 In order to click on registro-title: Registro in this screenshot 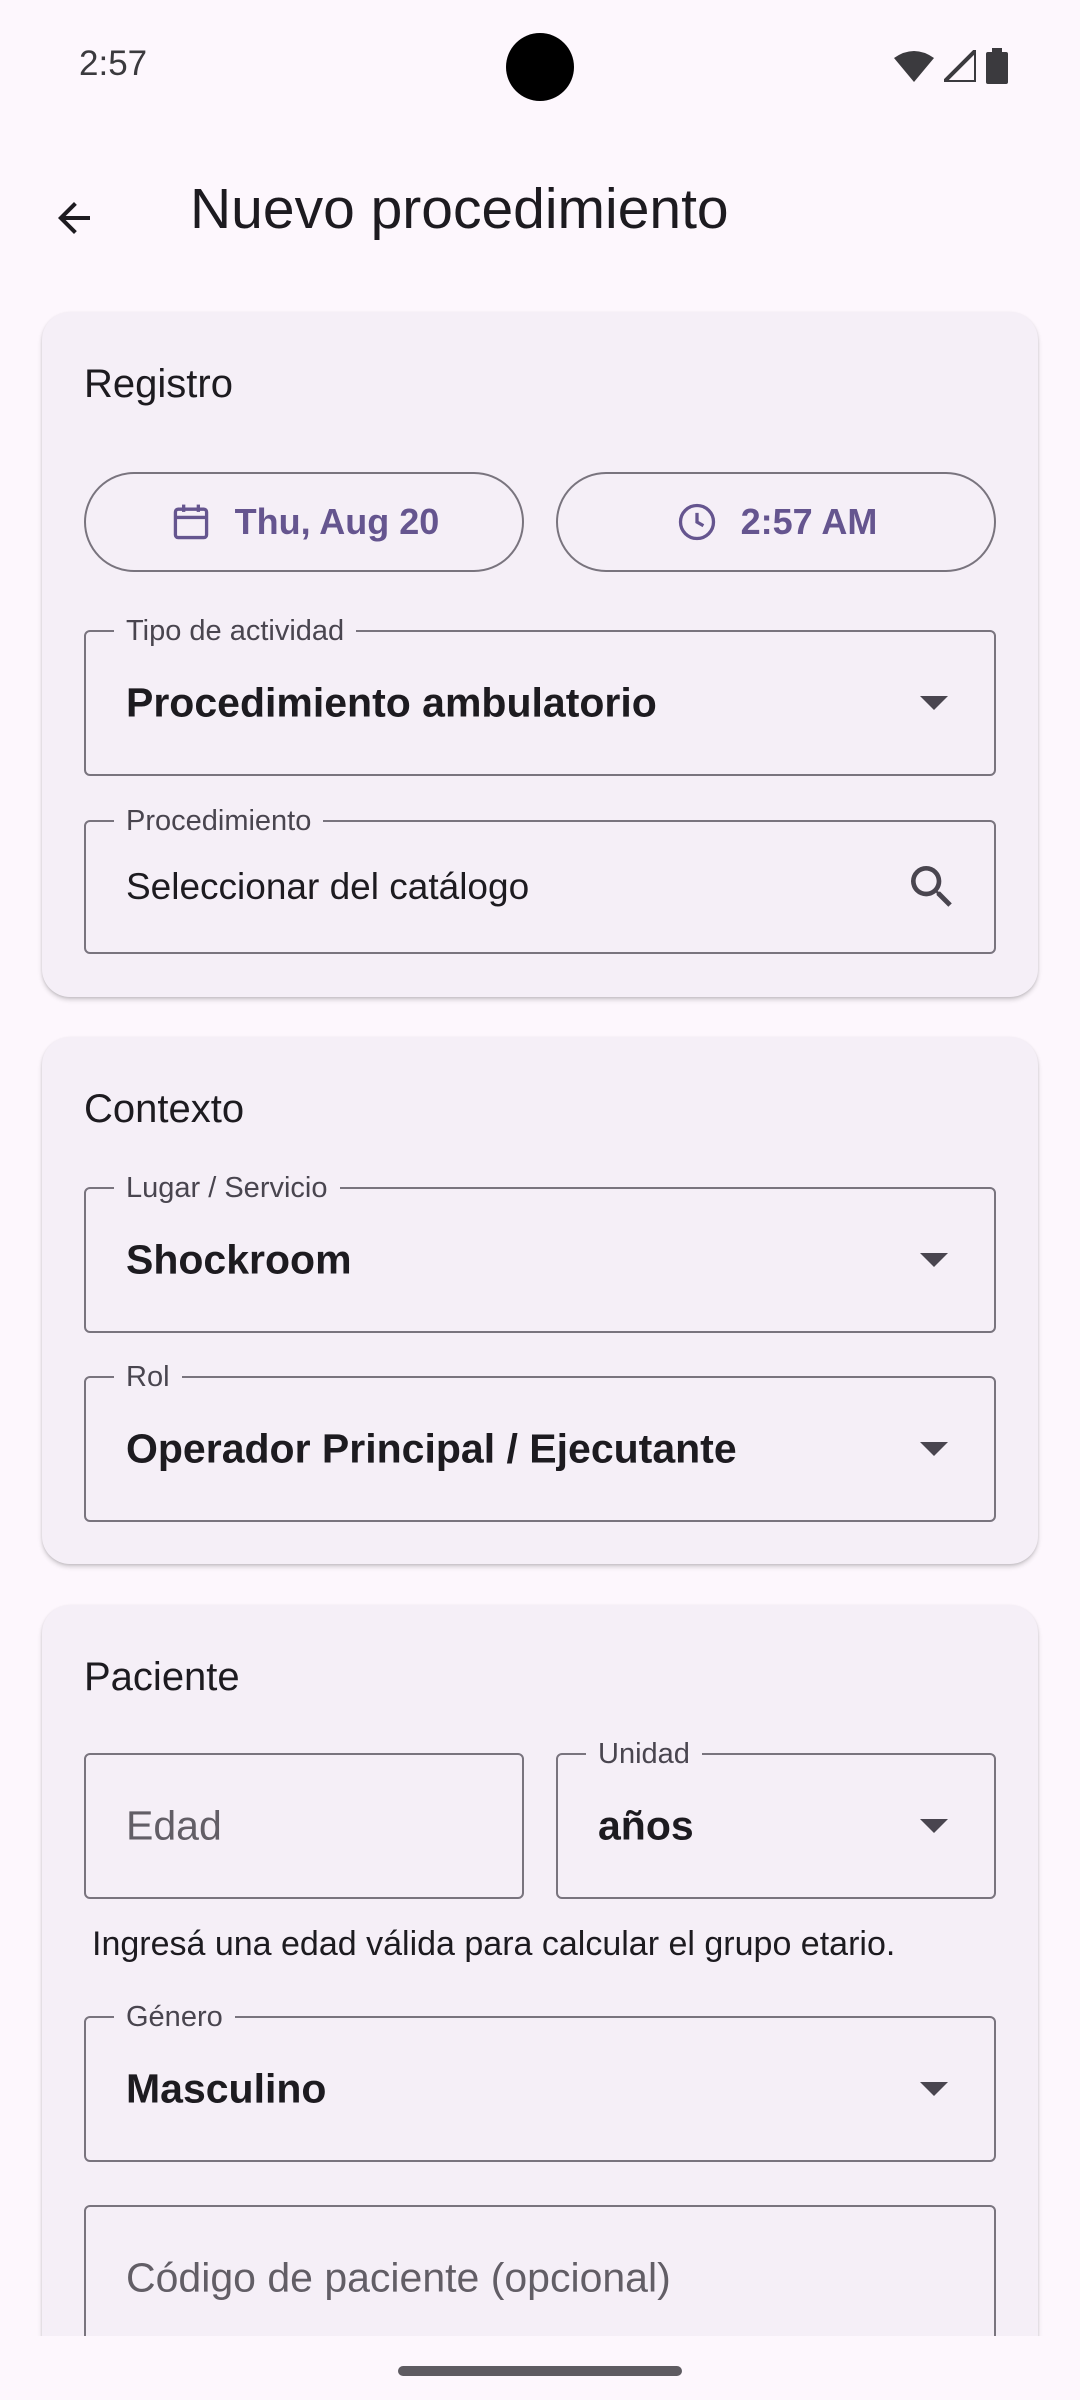, I will do `click(158, 384)`.